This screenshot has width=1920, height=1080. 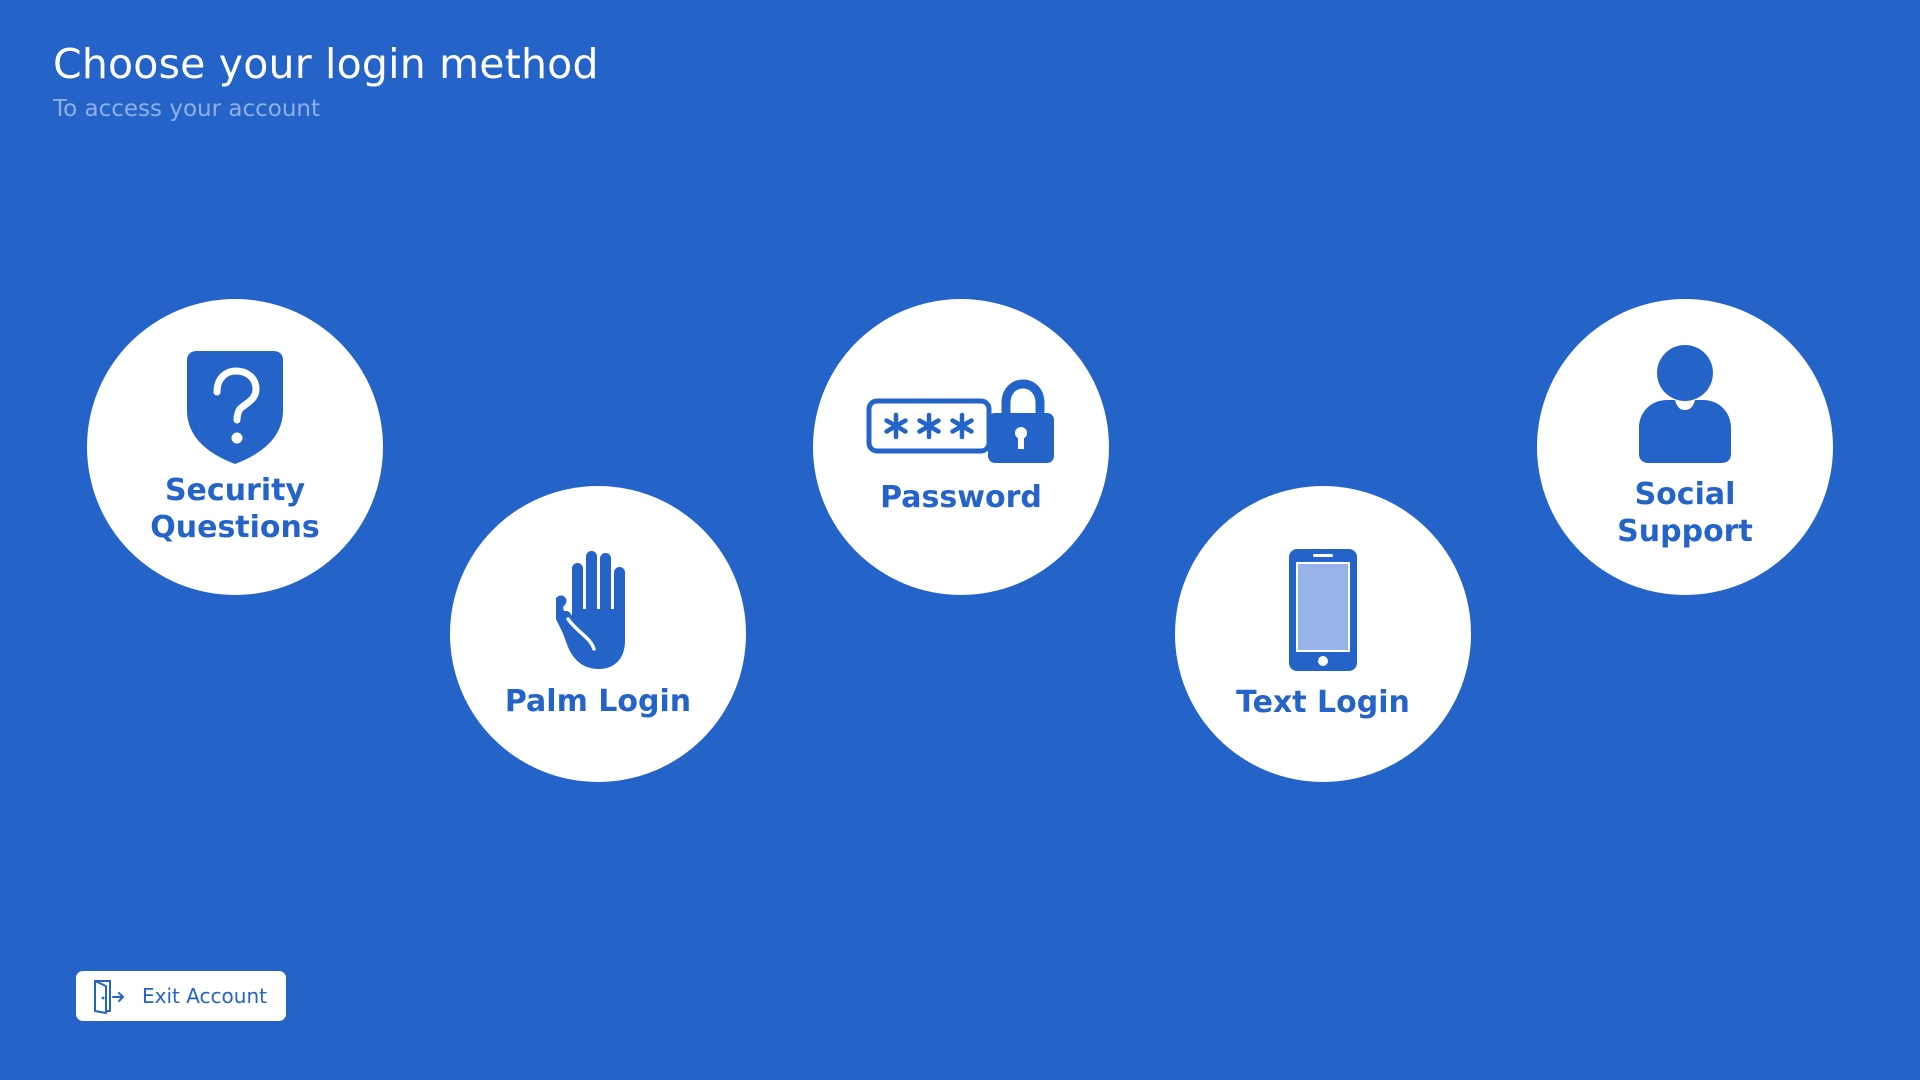 I want to click on password-option: Password, so click(x=961, y=447).